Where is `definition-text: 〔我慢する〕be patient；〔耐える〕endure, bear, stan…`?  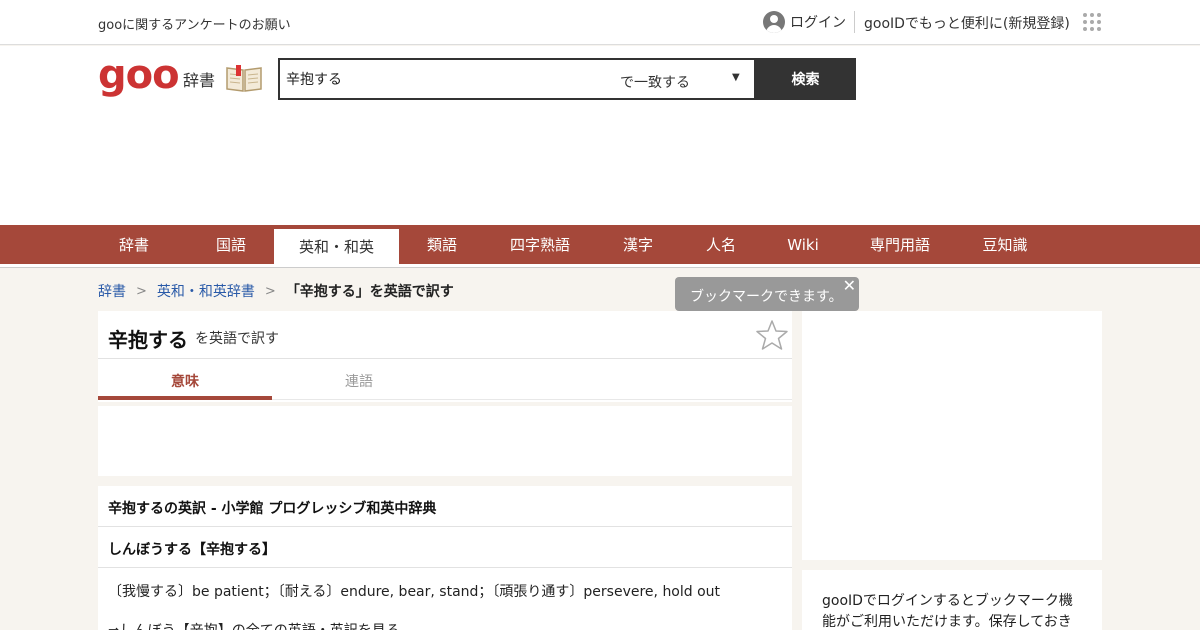
definition-text: 〔我慢する〕be patient；〔耐える〕endure, bear, stan… is located at coordinates (414, 592).